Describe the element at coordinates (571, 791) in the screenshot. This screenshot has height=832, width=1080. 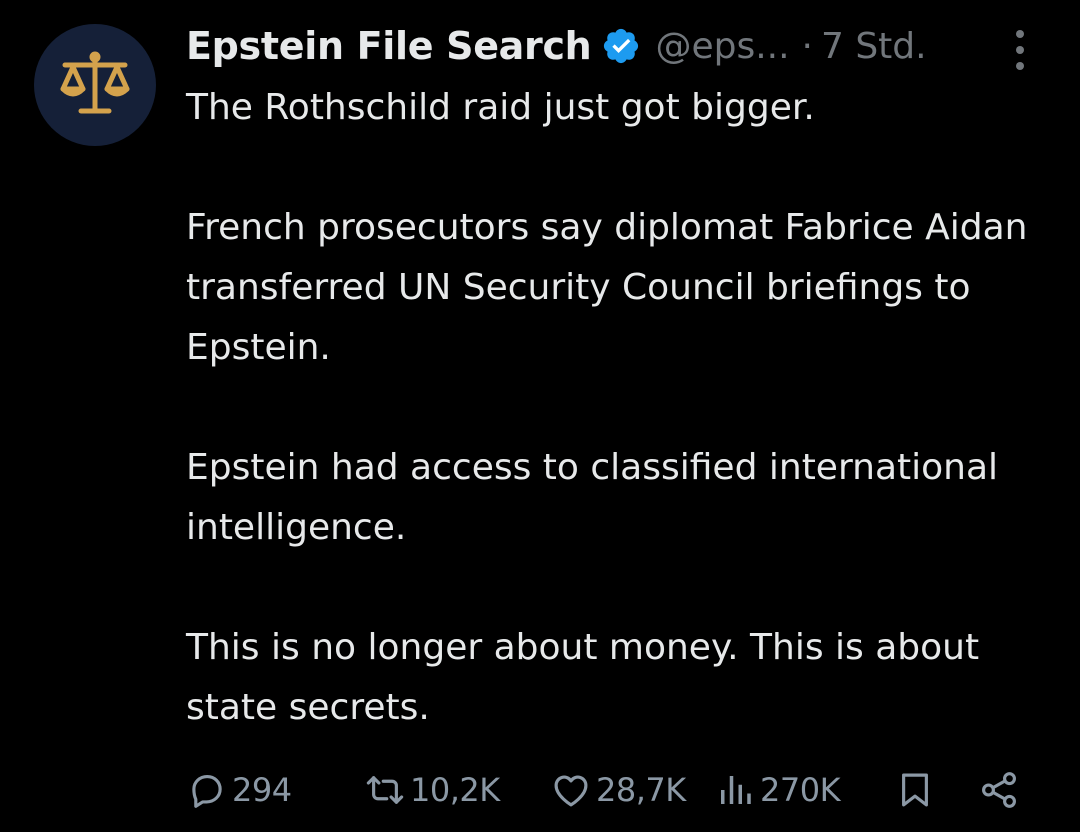
I see `heart-icon` at that location.